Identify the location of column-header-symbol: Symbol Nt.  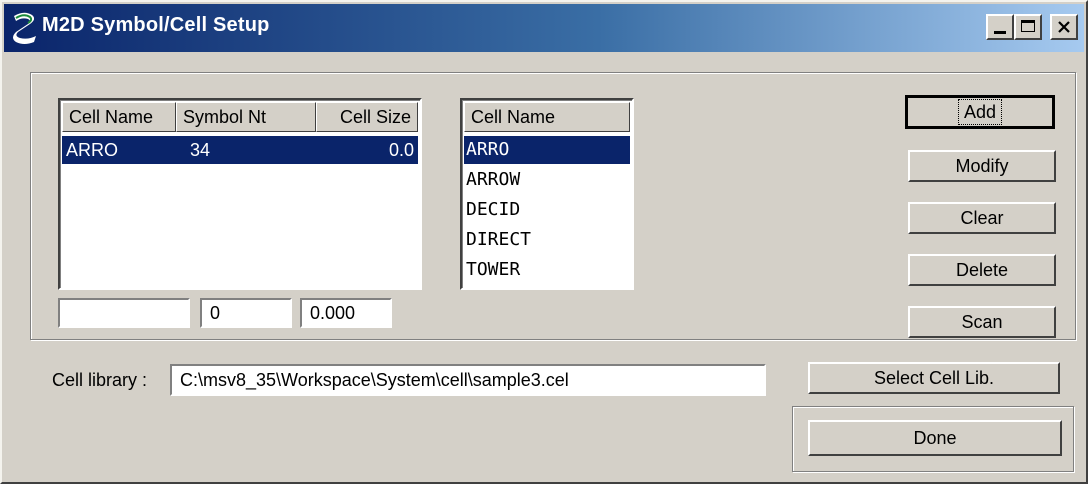
(246, 117).